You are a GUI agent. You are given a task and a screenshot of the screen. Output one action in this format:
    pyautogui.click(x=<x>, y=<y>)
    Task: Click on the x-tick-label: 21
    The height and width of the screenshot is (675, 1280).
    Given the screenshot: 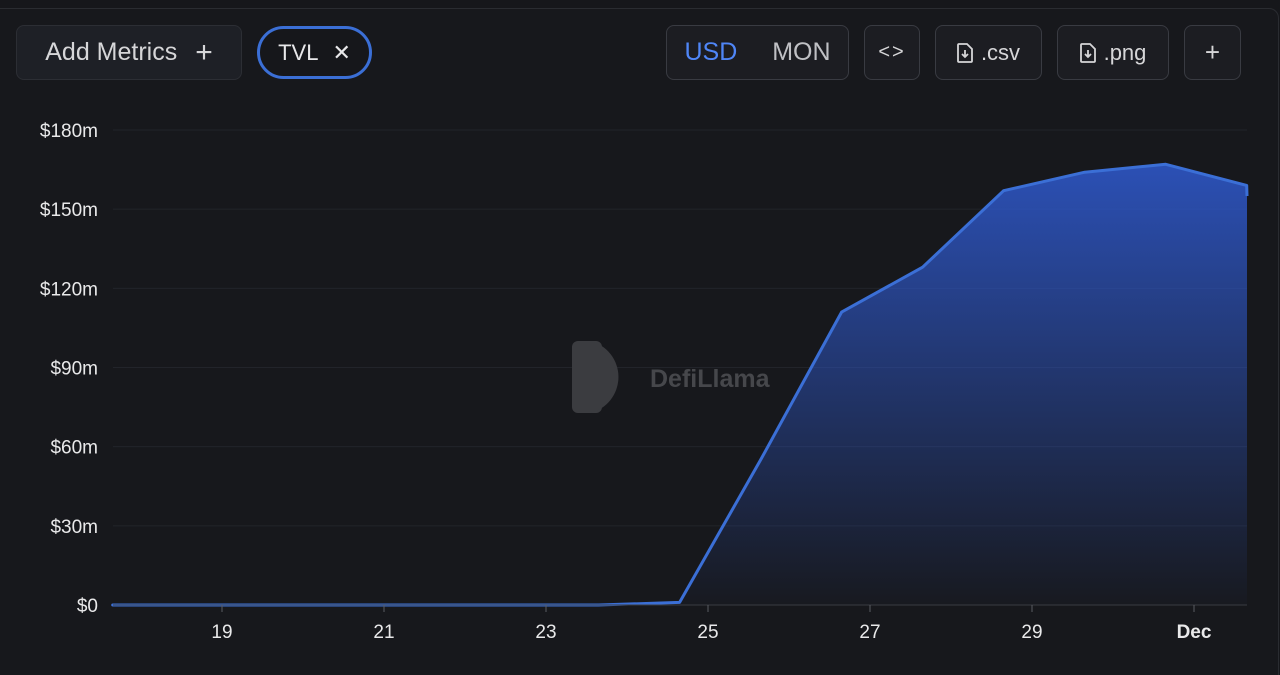 What is the action you would take?
    pyautogui.click(x=383, y=632)
    